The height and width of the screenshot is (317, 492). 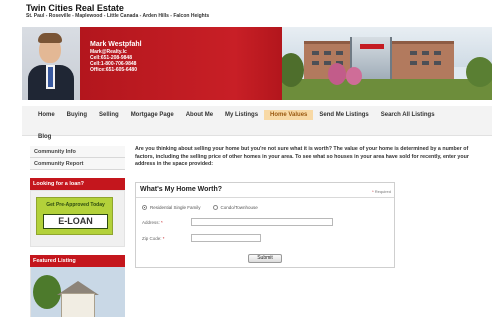 What do you see at coordinates (239, 207) in the screenshot?
I see `radio-condo-label: Condo/Townhouse` at bounding box center [239, 207].